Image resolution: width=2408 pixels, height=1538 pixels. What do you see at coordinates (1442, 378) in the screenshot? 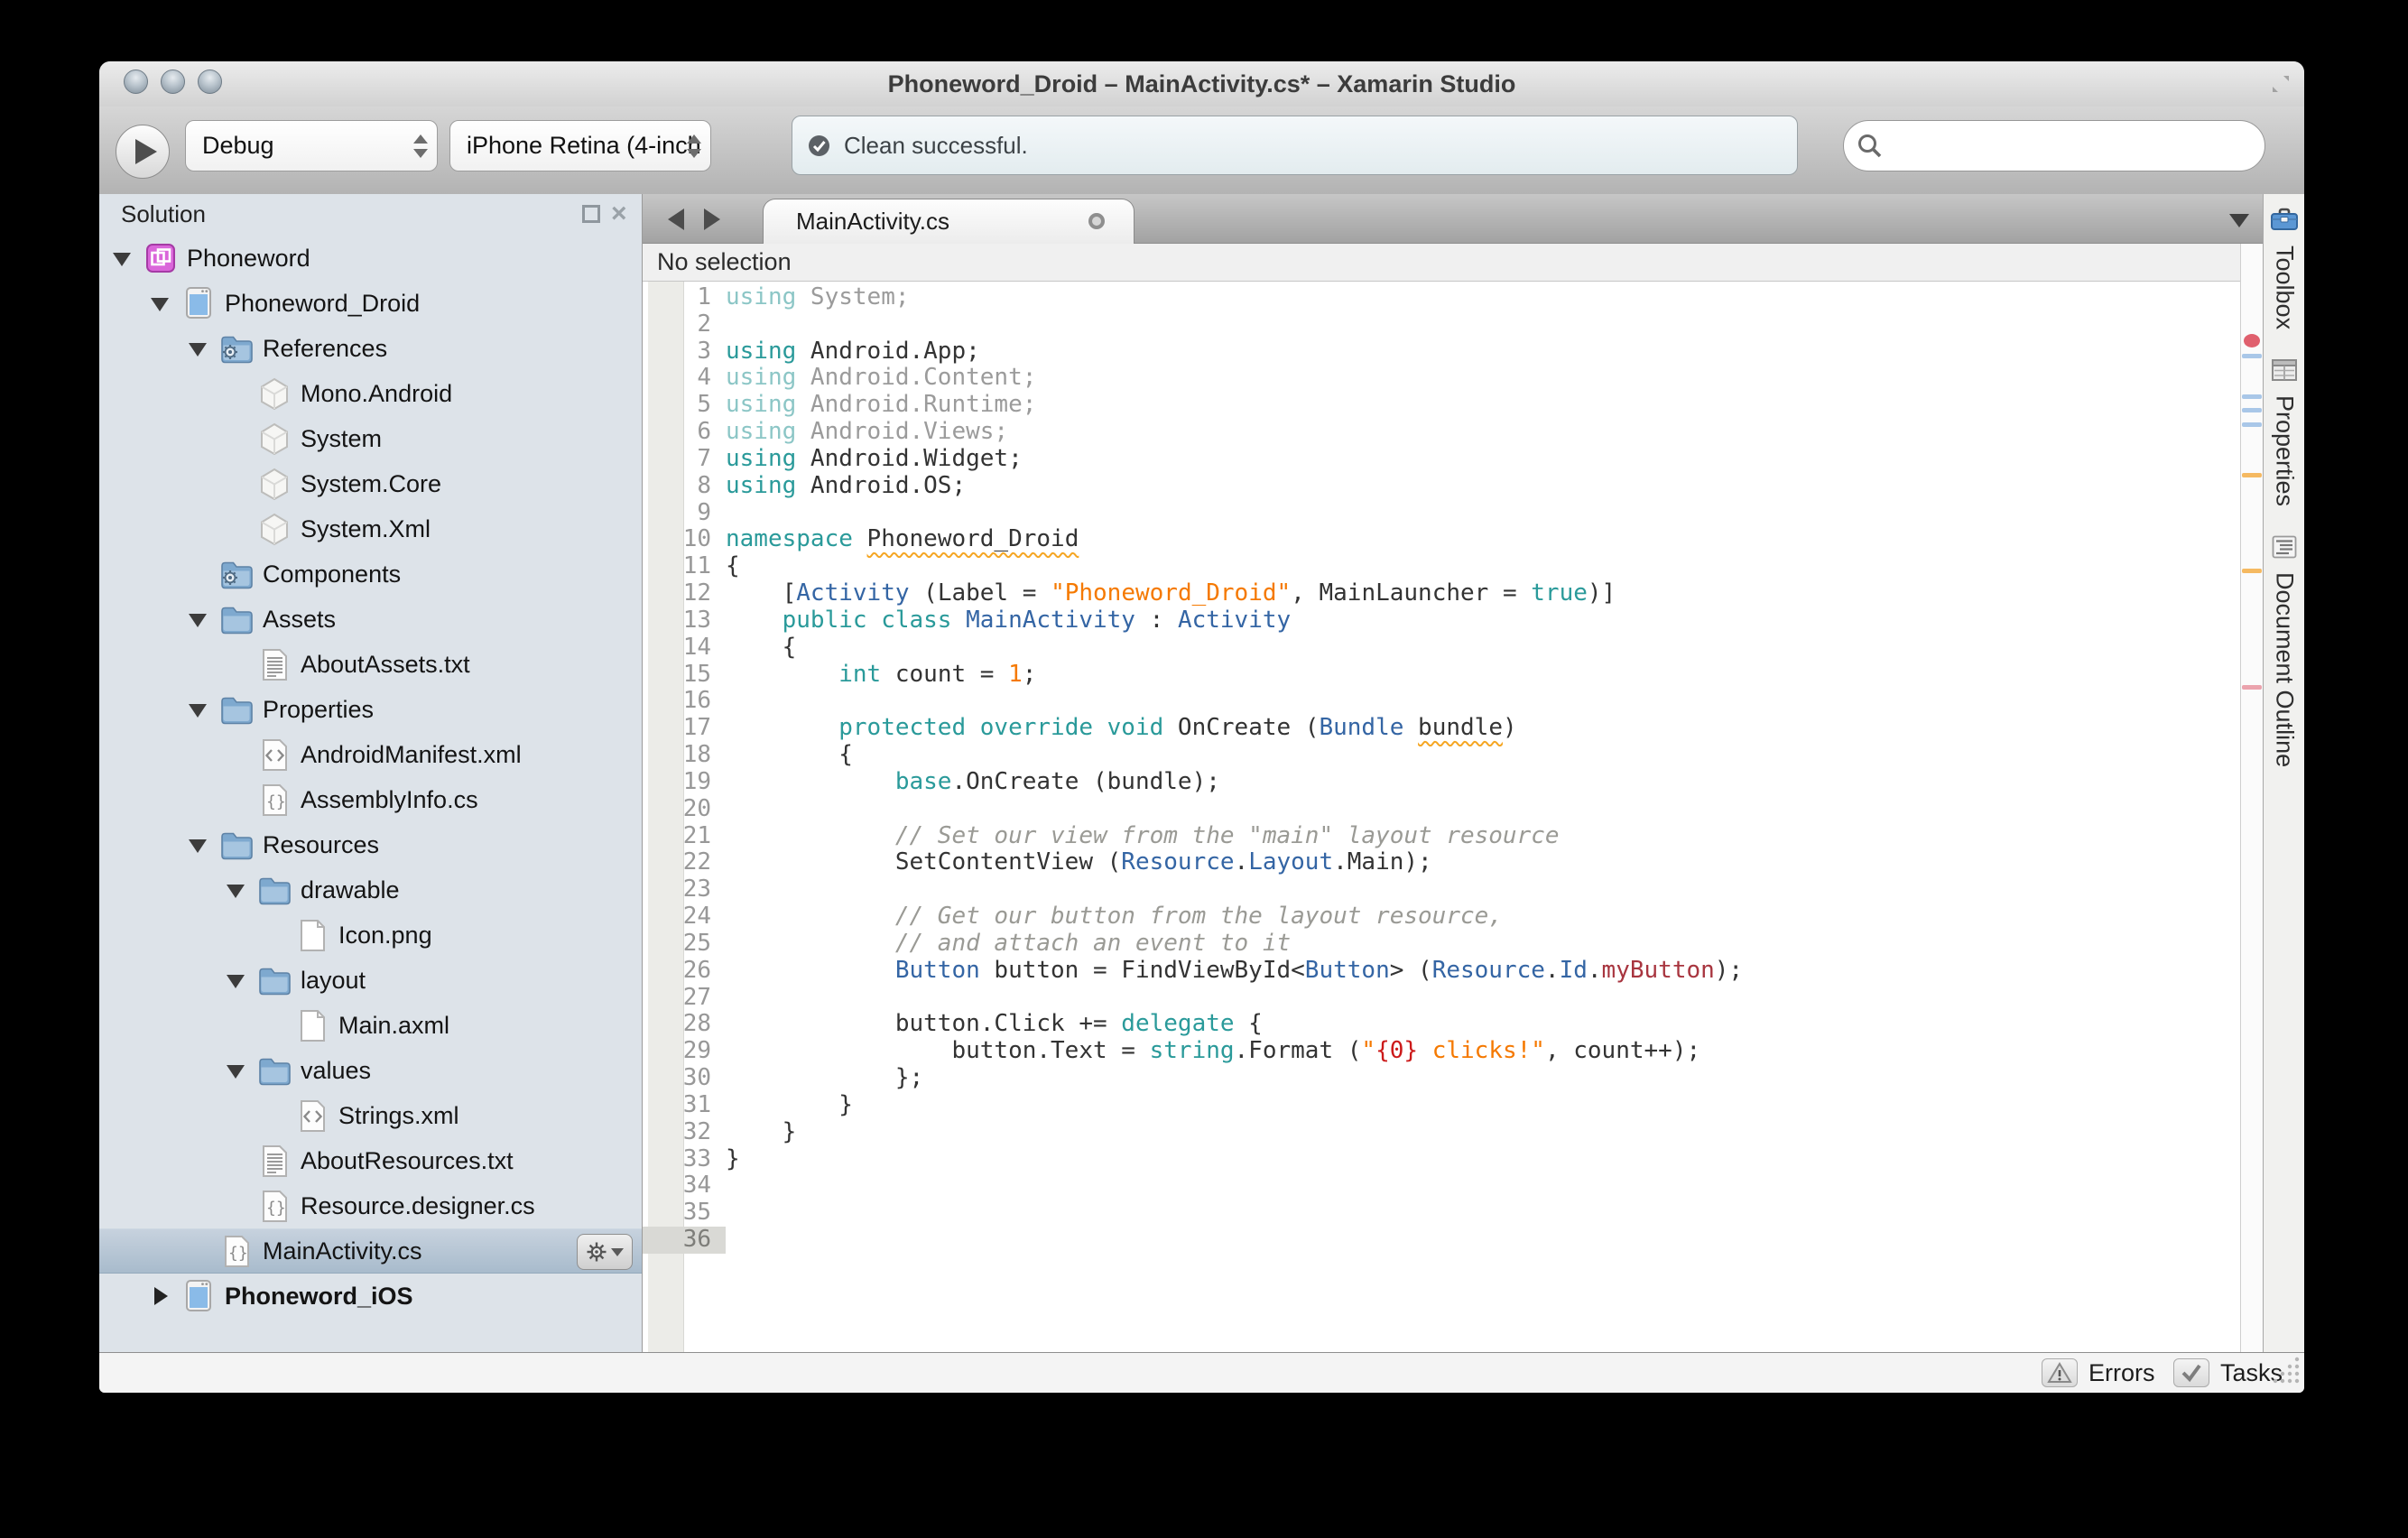
I see `code-line: 4 using Android.Content;` at bounding box center [1442, 378].